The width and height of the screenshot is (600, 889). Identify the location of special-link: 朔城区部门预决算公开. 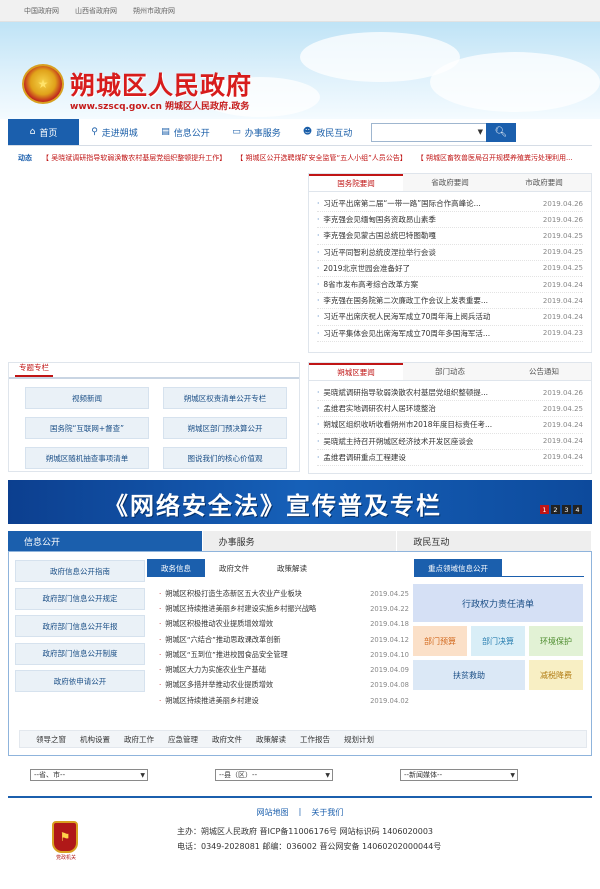
(225, 428).